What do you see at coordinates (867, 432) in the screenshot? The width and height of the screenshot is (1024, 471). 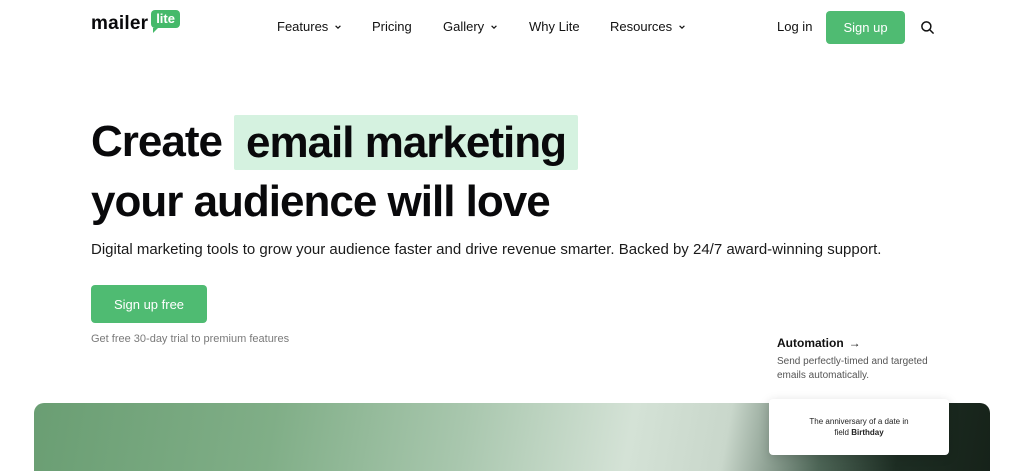 I see `event-card-field: Birthday` at bounding box center [867, 432].